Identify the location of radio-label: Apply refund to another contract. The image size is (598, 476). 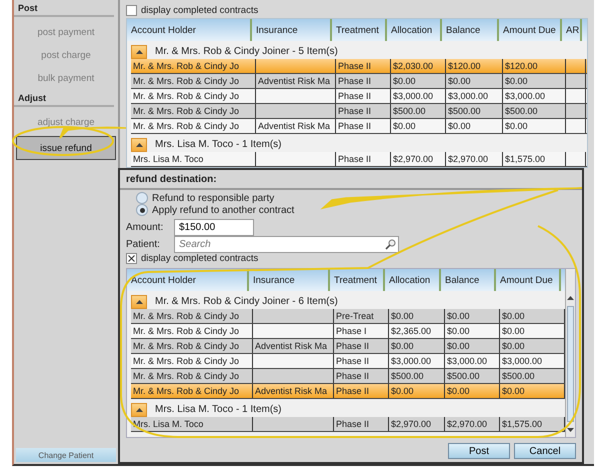
(223, 210).